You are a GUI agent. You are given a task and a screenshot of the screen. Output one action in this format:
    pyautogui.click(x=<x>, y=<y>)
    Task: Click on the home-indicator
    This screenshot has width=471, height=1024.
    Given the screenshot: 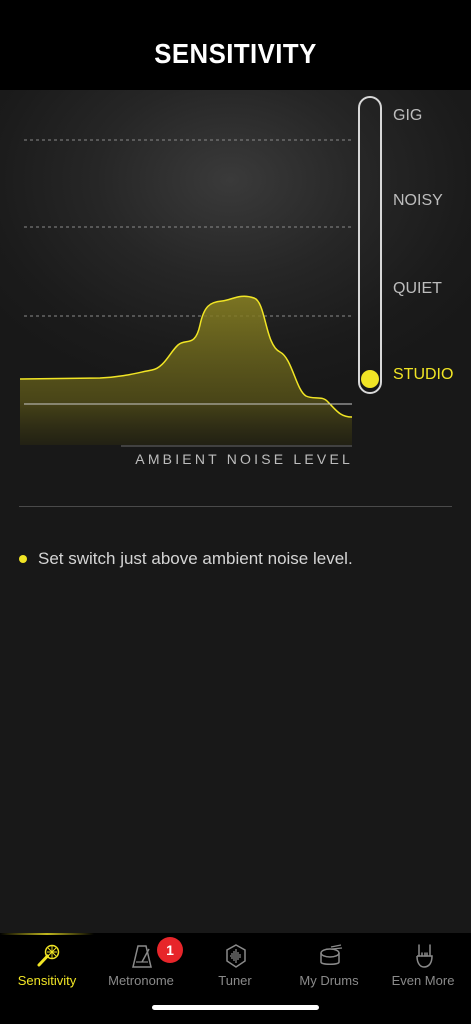 What is the action you would take?
    pyautogui.click(x=235, y=1007)
    